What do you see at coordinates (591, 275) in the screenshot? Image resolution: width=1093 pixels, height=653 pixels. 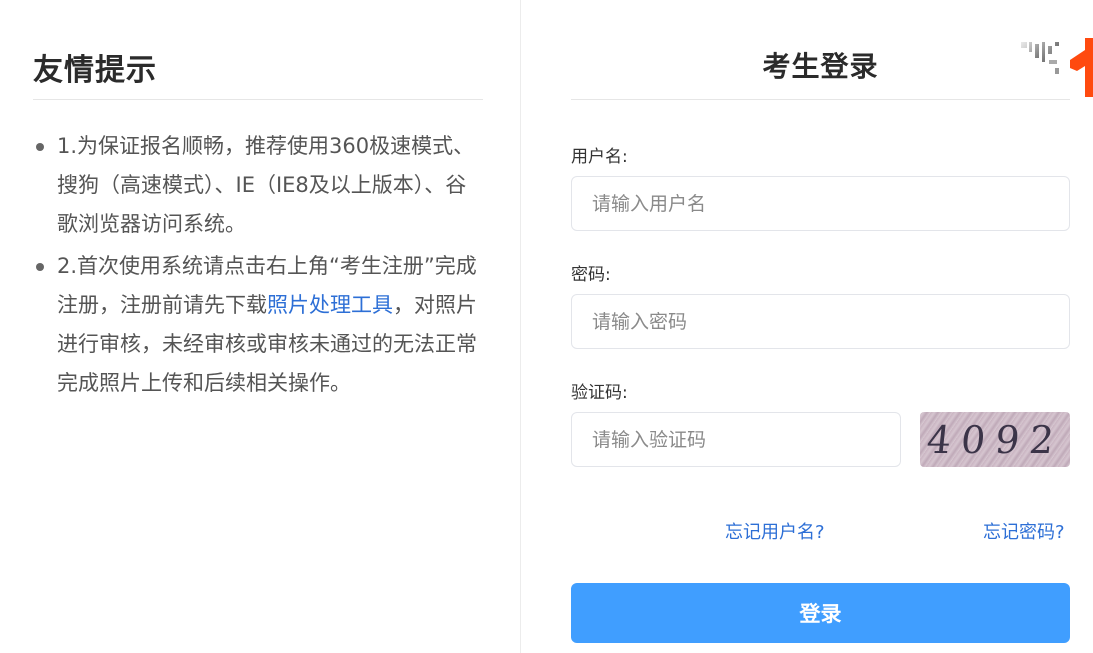 I see `password-label: 密码:` at bounding box center [591, 275].